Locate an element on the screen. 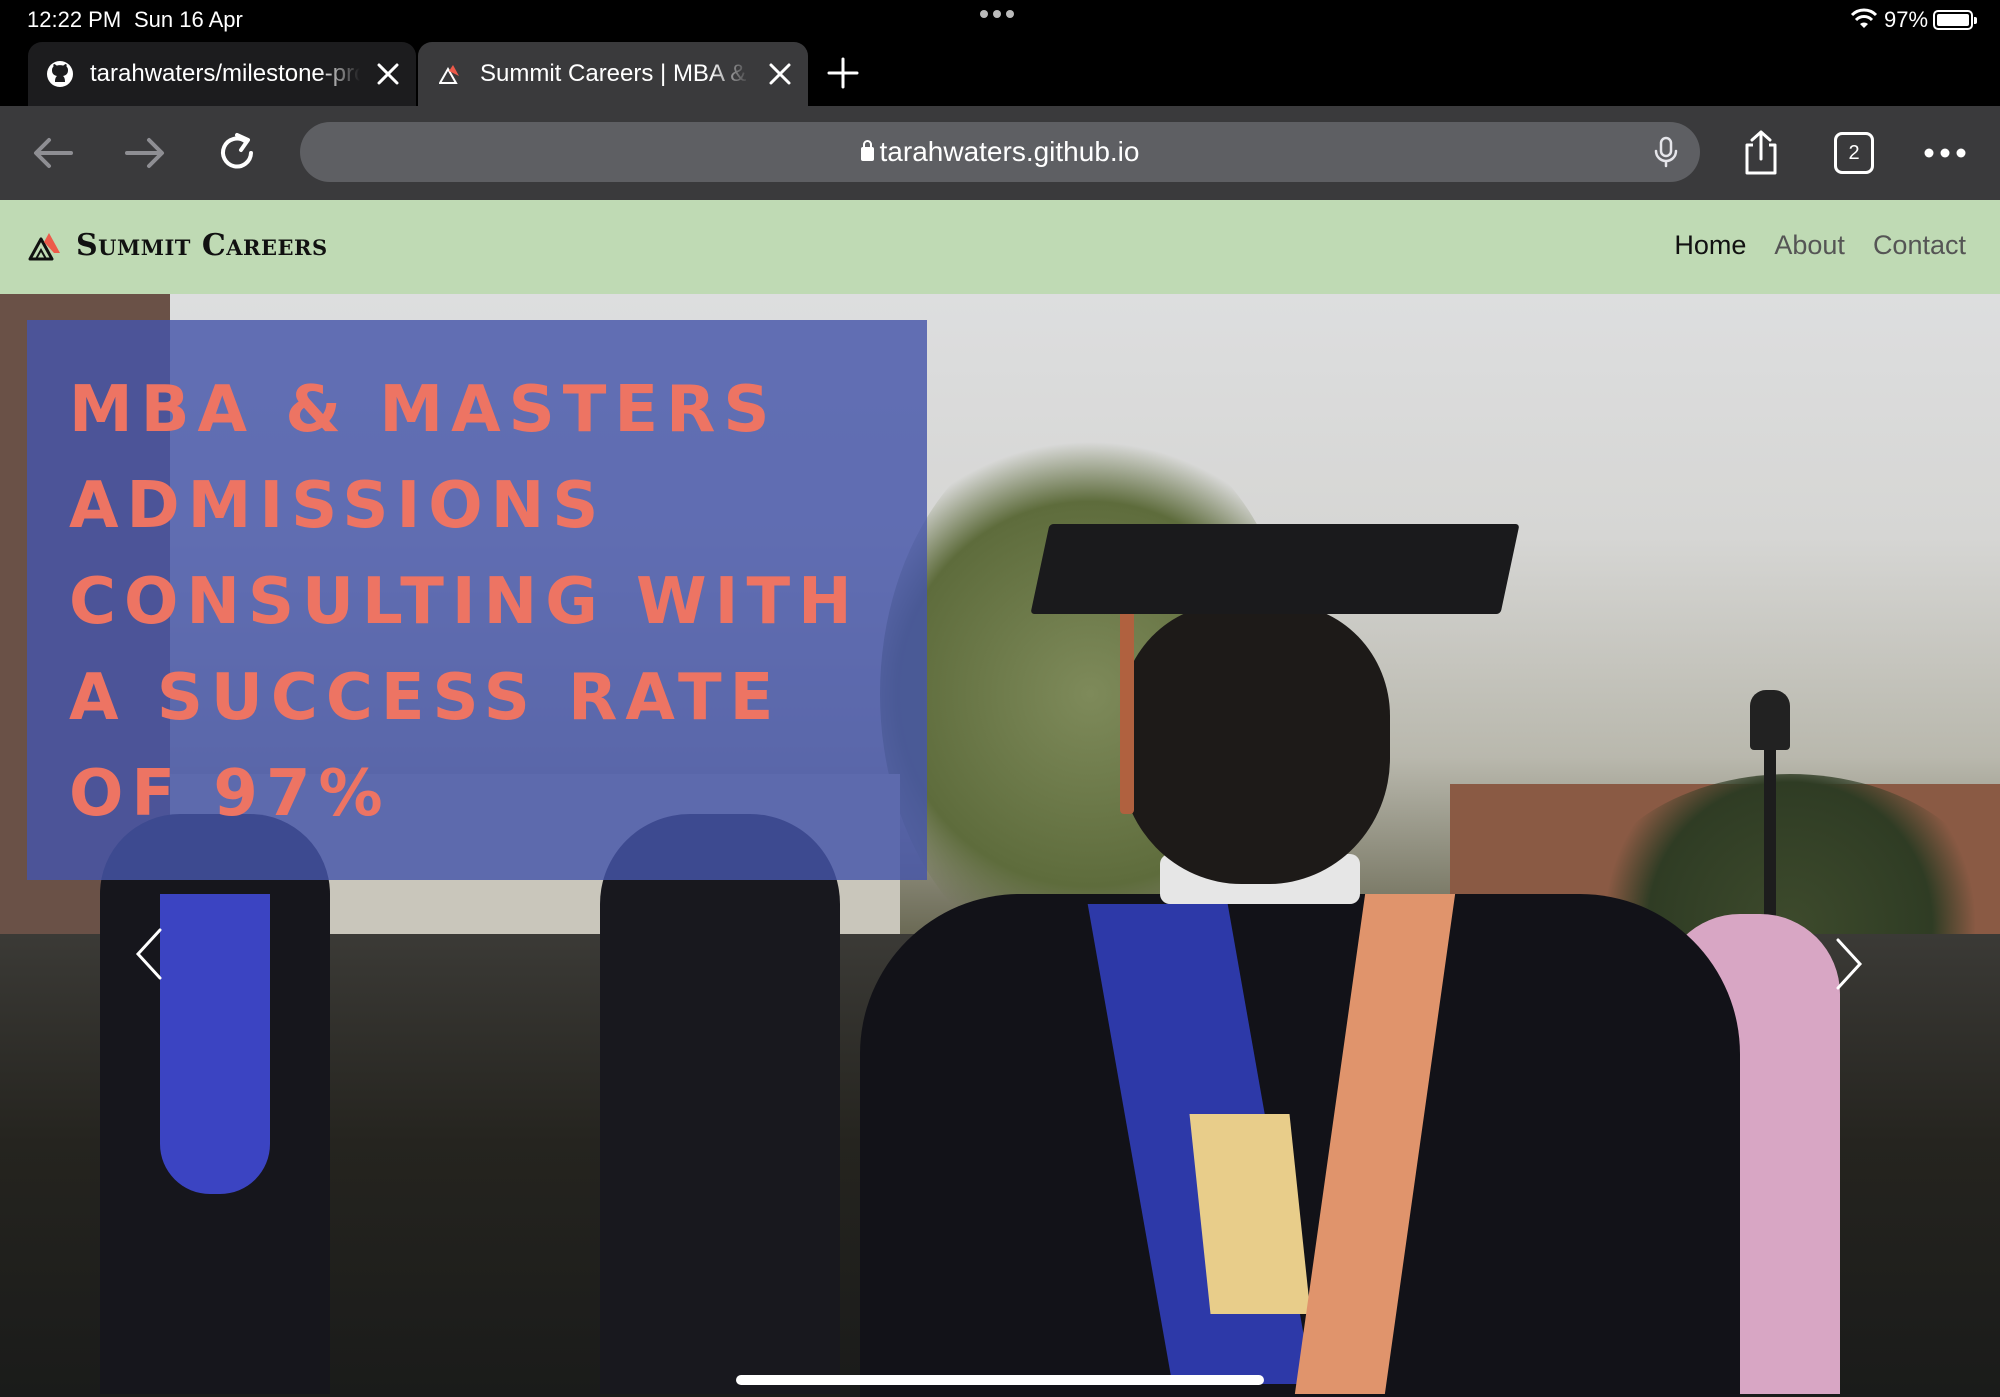  chevron-left-icon is located at coordinates (150, 954).